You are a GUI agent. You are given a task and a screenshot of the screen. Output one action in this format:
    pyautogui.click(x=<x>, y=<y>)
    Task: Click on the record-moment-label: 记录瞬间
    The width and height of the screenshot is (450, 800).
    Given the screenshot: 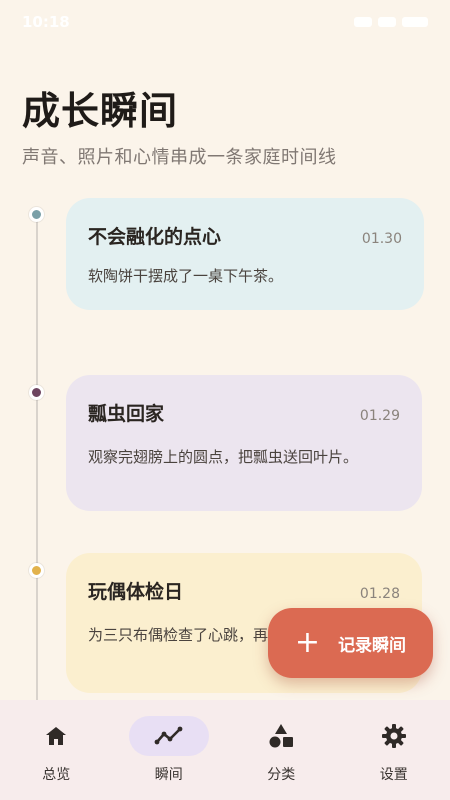 What is the action you would take?
    pyautogui.click(x=372, y=645)
    